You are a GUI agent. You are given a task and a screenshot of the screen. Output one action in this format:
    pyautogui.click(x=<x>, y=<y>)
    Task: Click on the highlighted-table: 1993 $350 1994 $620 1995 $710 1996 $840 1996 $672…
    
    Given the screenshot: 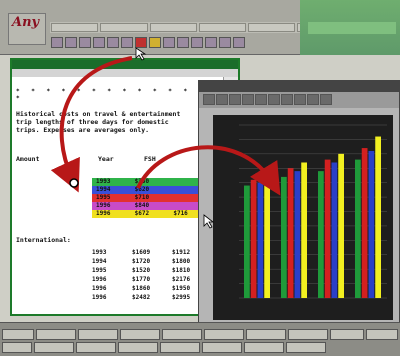 What is the action you would take?
    pyautogui.click(x=150, y=198)
    